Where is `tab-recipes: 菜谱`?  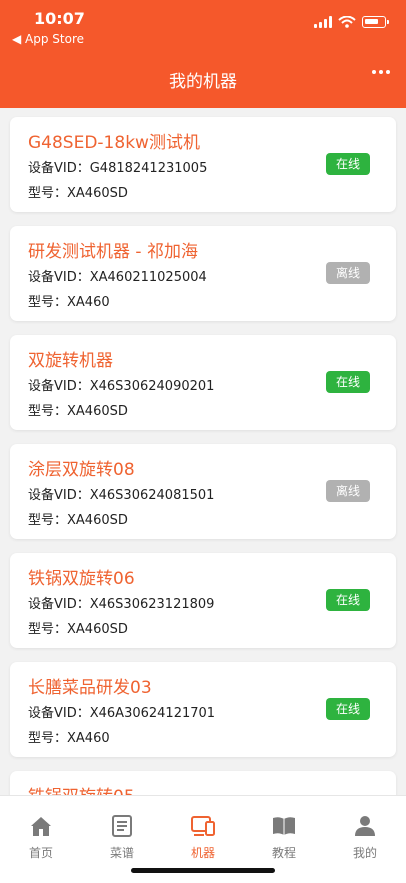
tab-recipes: 菜谱 is located at coordinates (122, 837).